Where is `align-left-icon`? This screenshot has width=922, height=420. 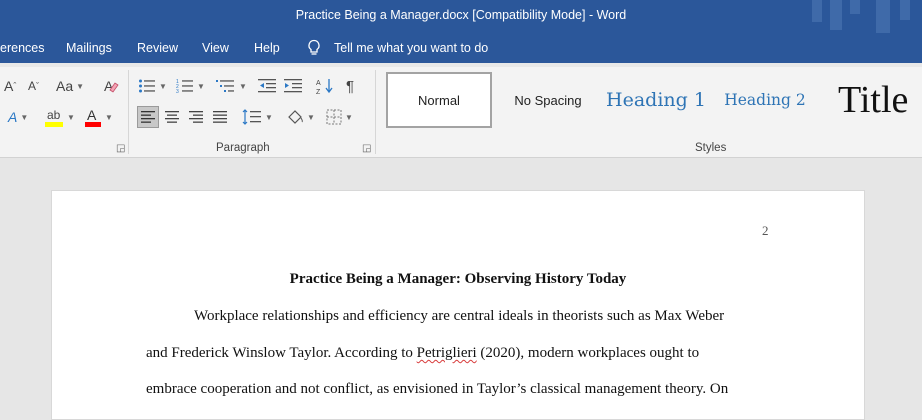 align-left-icon is located at coordinates (148, 117).